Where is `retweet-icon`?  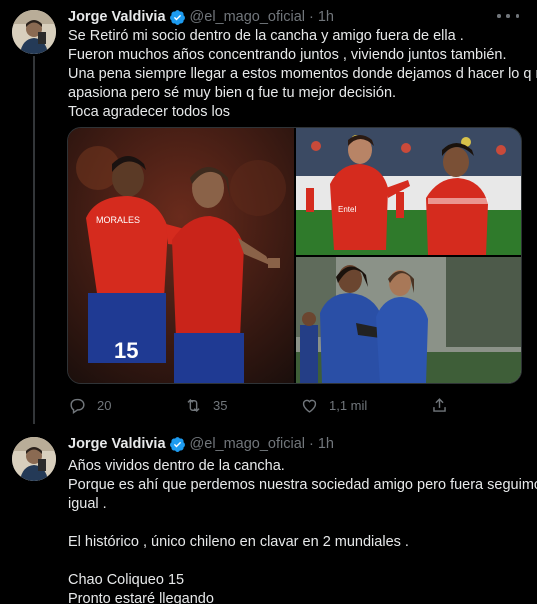
retweet-icon is located at coordinates (193, 405).